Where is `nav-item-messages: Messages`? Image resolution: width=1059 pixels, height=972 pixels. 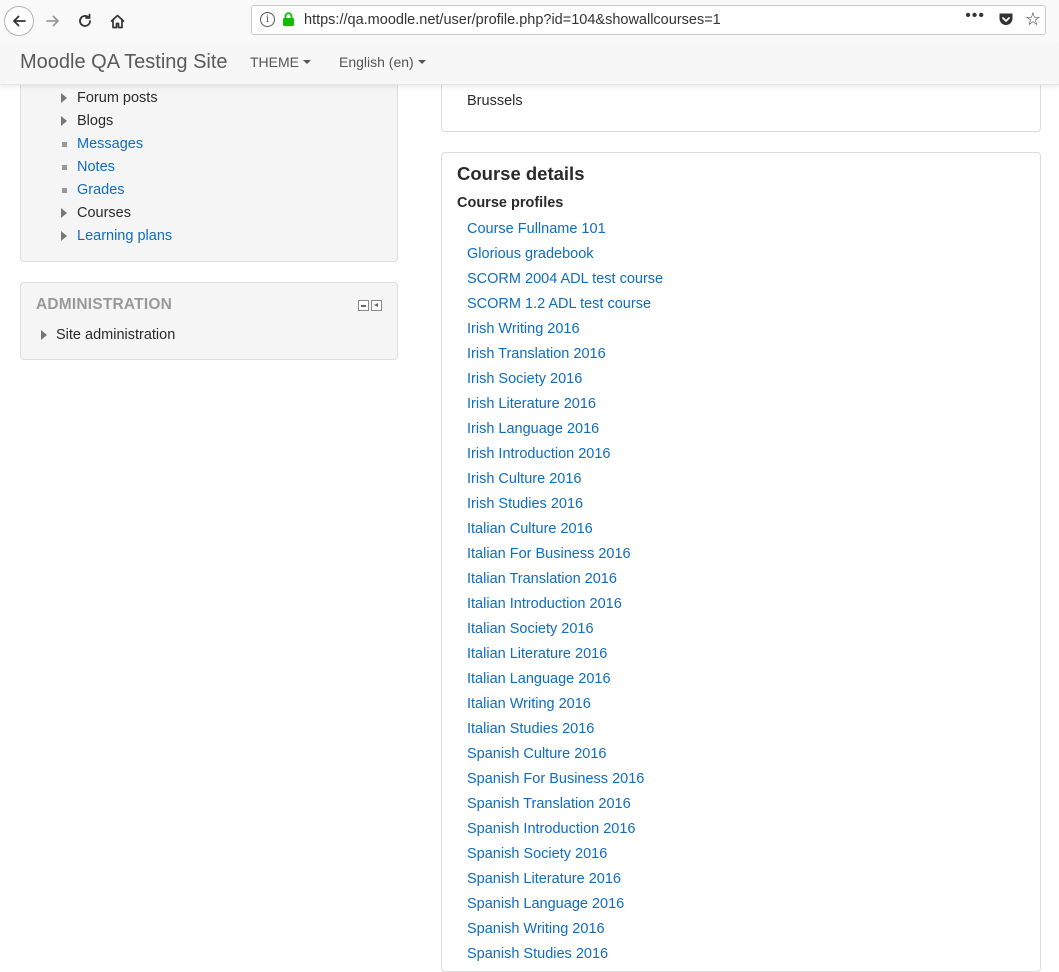
nav-item-messages: Messages is located at coordinates (103, 144).